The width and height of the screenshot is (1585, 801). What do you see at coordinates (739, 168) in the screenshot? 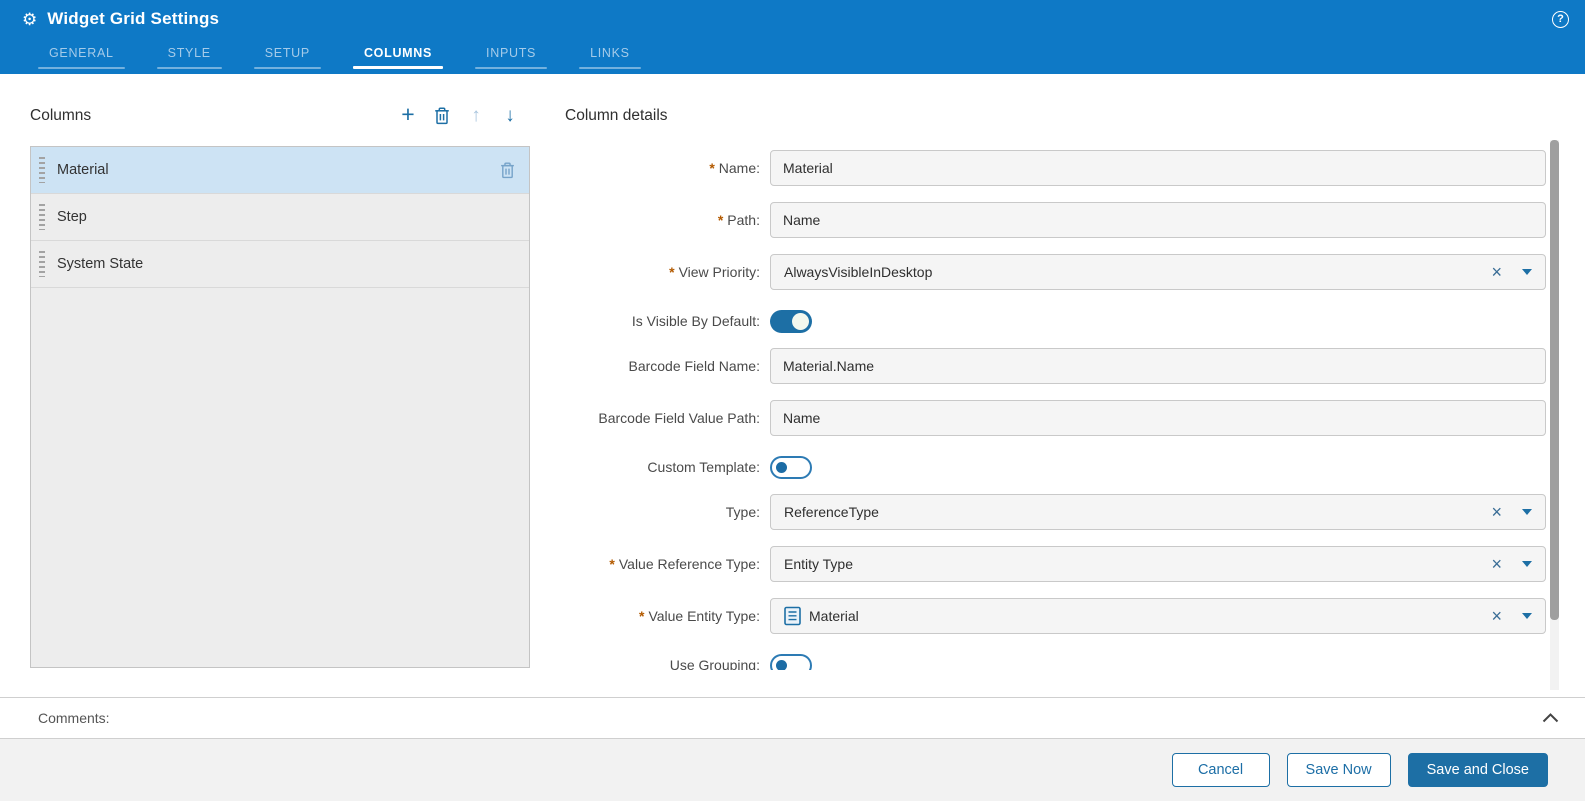
I see `field-label: Name:` at bounding box center [739, 168].